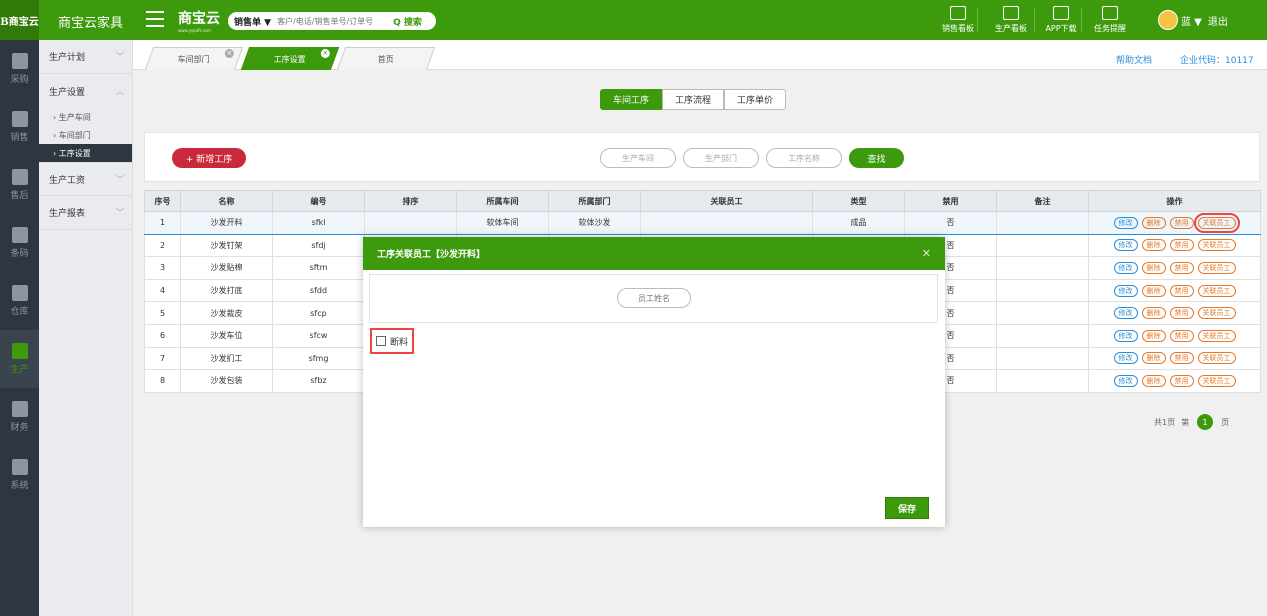 The image size is (1267, 616). Describe the element at coordinates (85, 153) in the screenshot. I see `sidebar-item-process: › 工序设置` at that location.